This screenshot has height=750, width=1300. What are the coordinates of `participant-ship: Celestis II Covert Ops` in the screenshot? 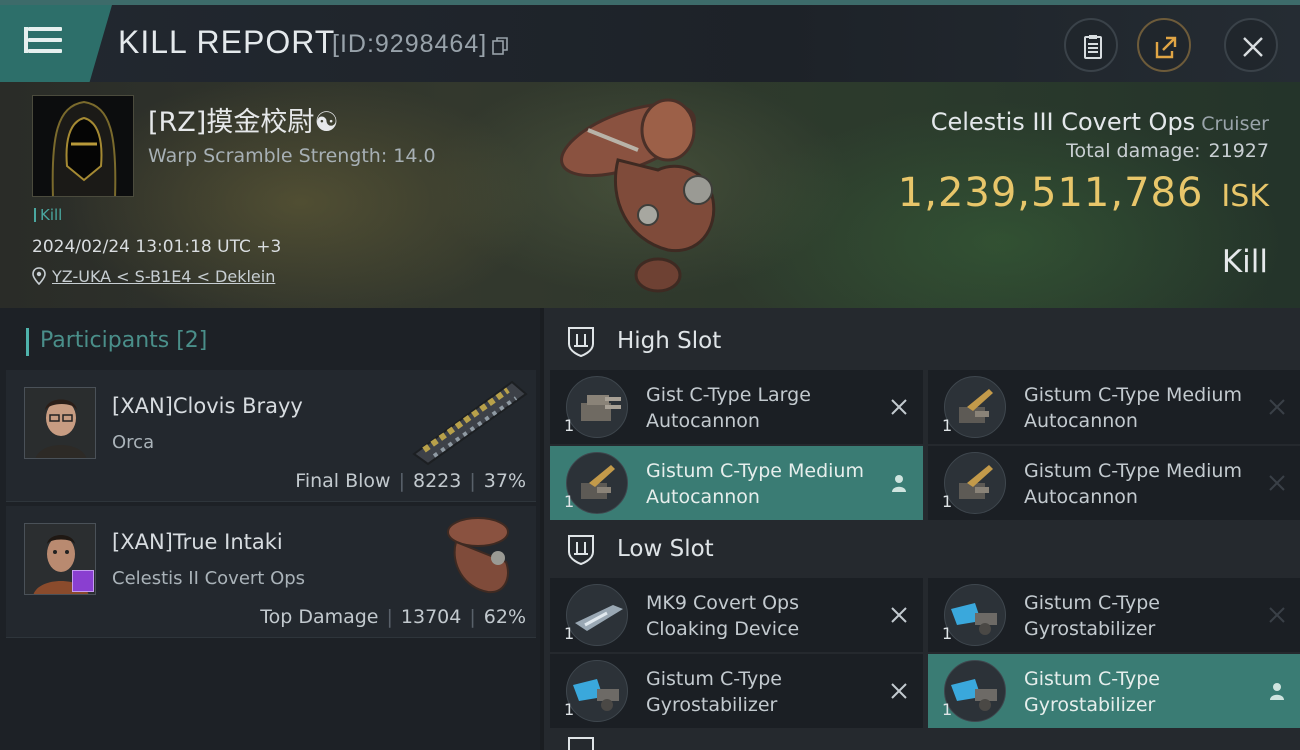 It's located at (209, 578).